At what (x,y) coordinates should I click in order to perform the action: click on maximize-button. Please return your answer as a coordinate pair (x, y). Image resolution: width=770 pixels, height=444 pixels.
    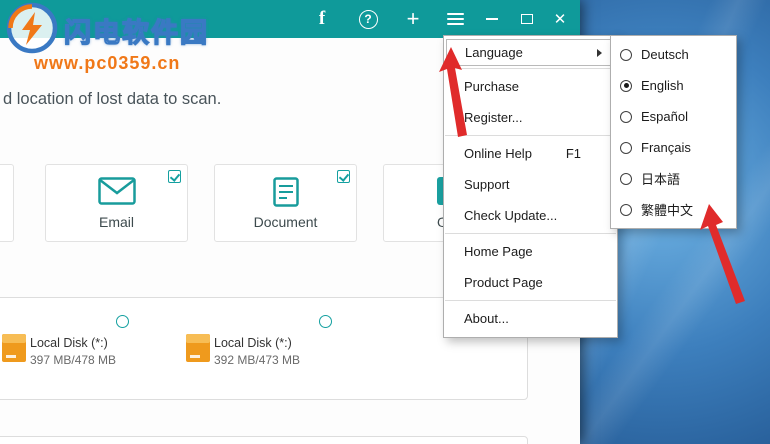
    Looking at the image, I should click on (527, 19).